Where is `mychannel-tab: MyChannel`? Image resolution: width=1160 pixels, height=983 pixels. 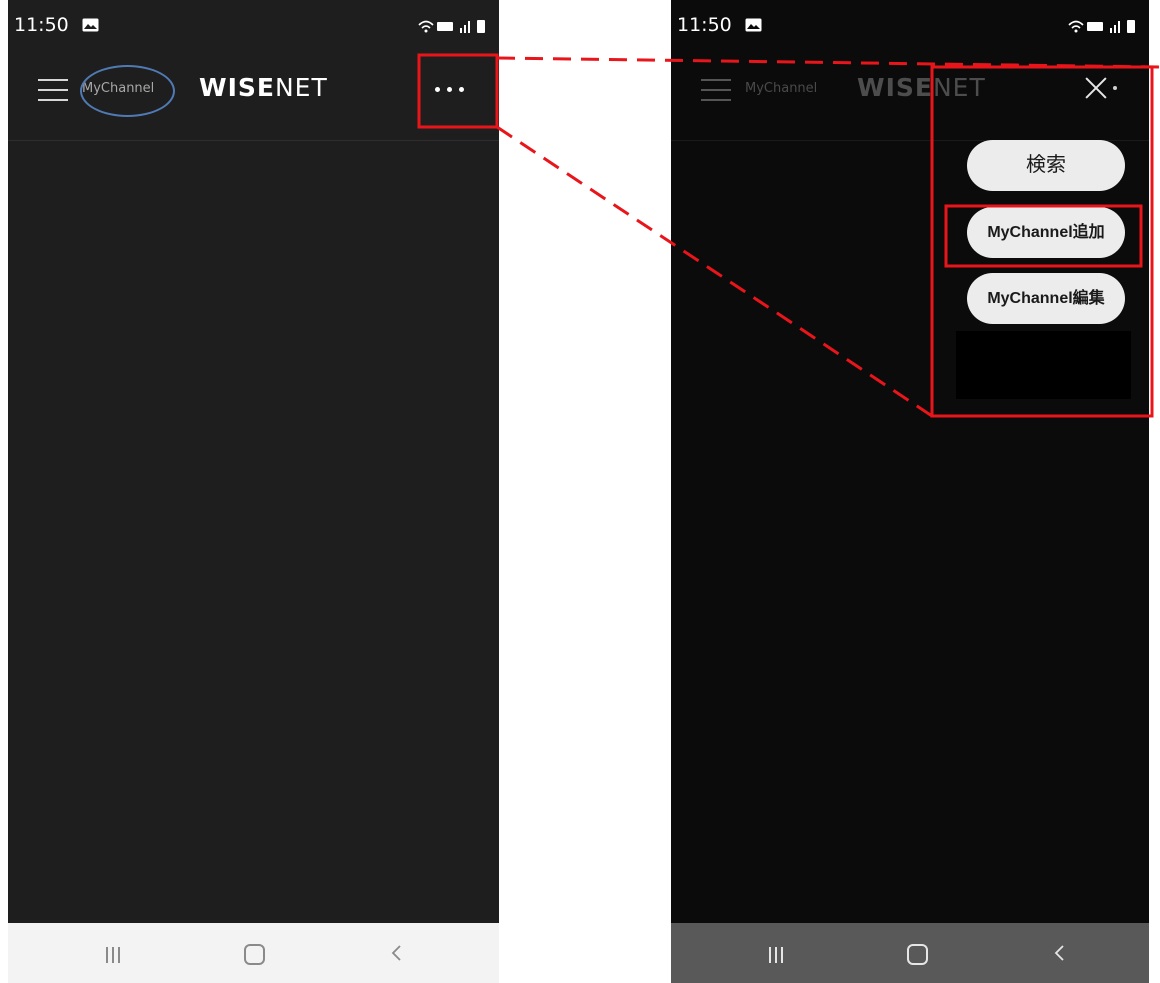 mychannel-tab: MyChannel is located at coordinates (781, 88).